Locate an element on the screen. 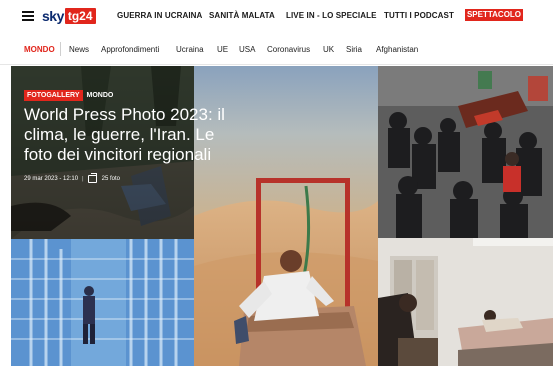 This screenshot has height=366, width=553. article-date: 29 mar 2023 - 12:10 is located at coordinates (51, 179).